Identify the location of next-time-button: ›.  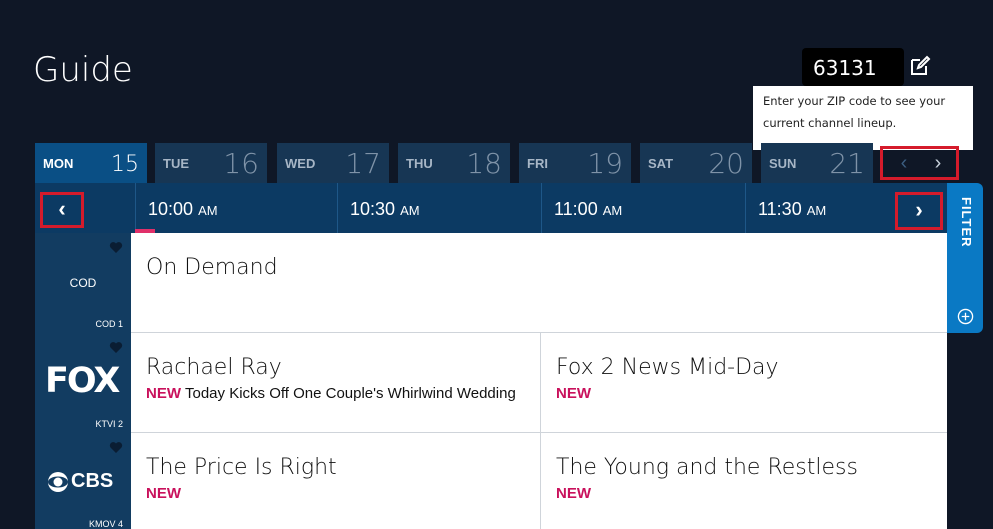
(919, 211).